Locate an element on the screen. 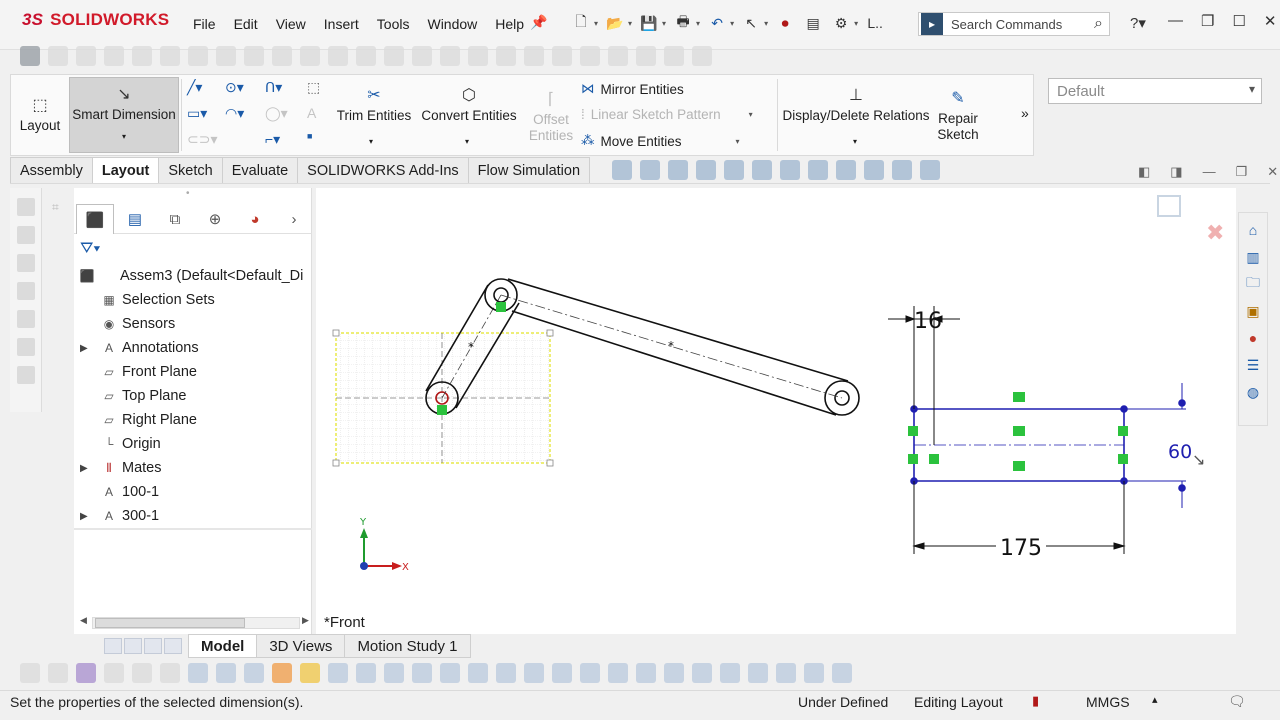 This screenshot has width=1280, height=720. display-style-icon is located at coordinates (790, 170).